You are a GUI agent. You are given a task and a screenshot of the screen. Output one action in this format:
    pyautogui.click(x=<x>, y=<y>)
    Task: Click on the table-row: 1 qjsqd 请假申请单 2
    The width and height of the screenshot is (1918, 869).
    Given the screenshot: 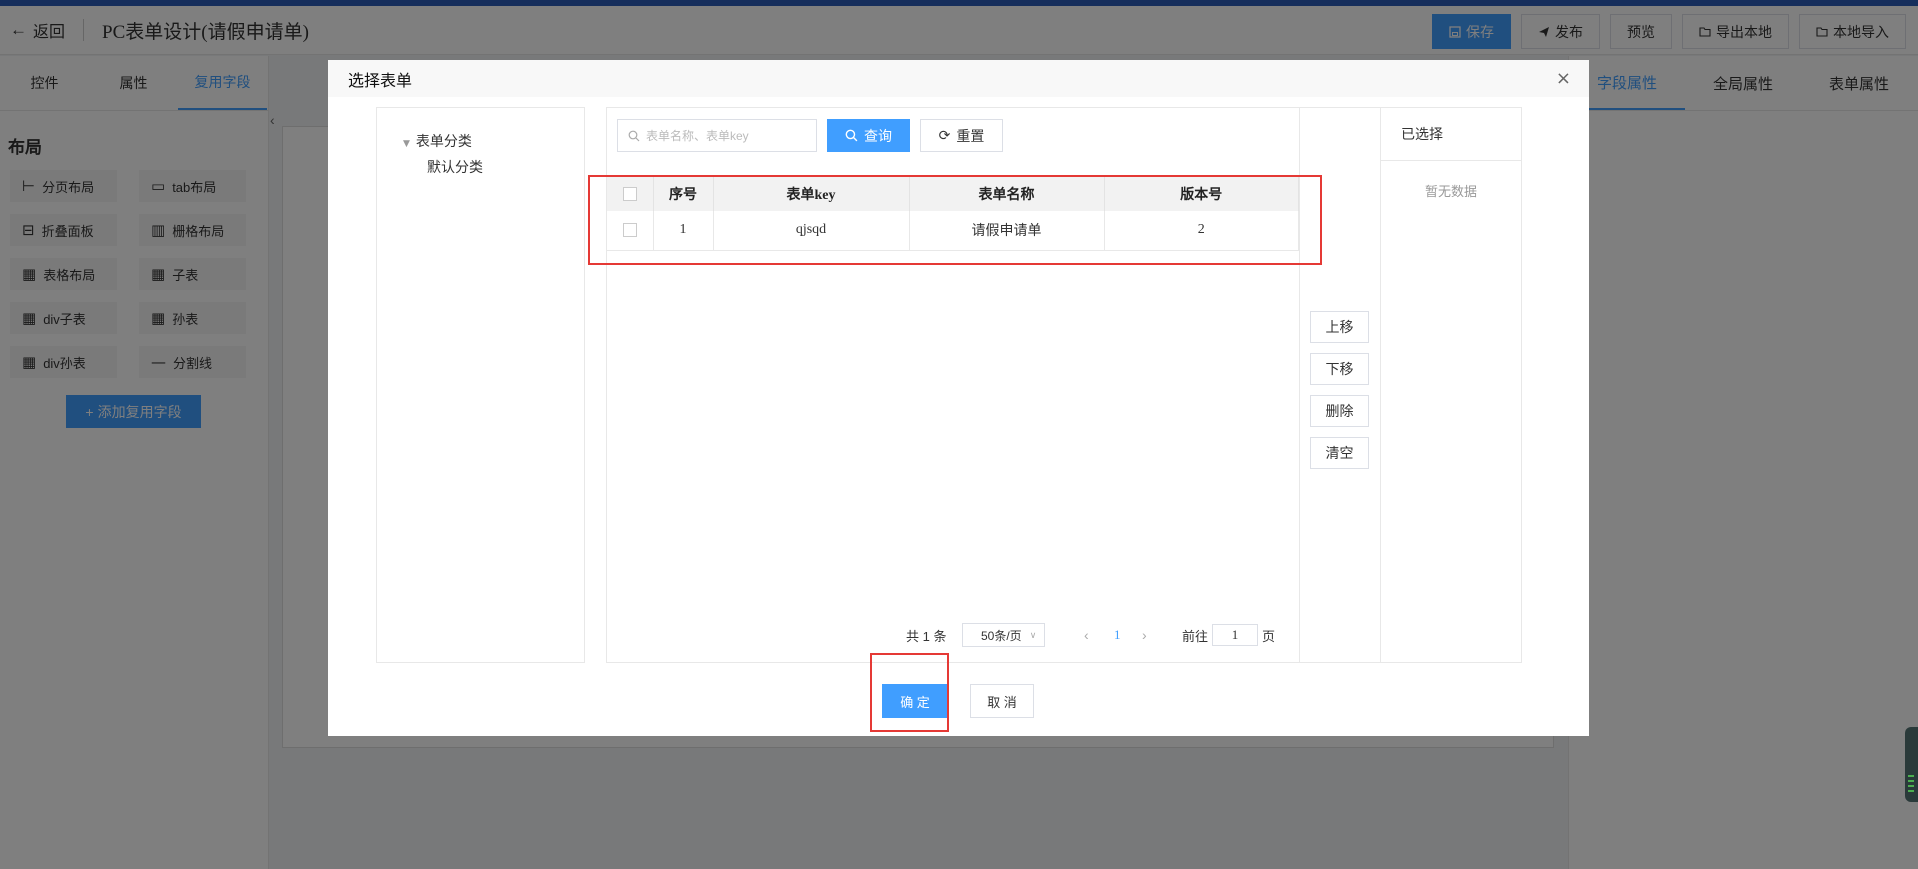 What is the action you would take?
    pyautogui.click(x=953, y=231)
    